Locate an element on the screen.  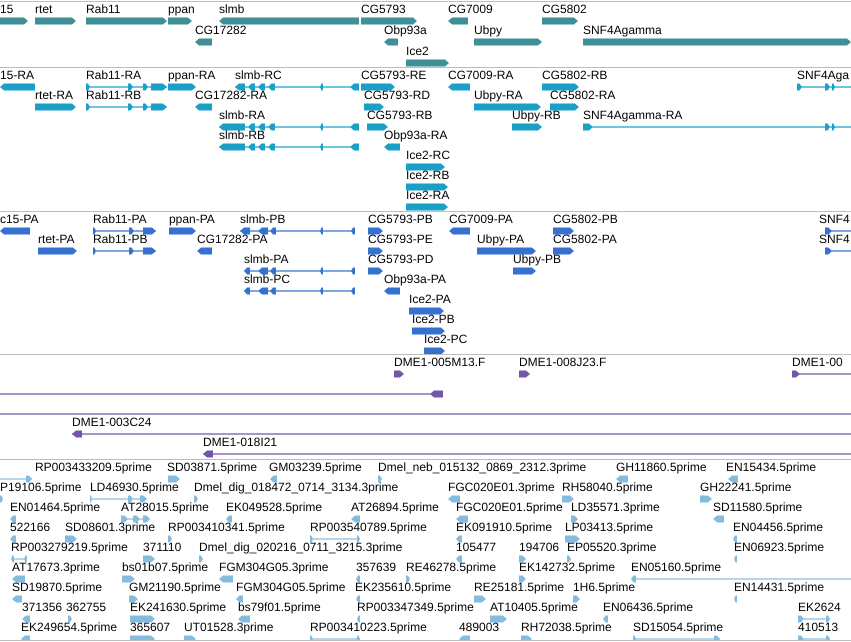
feature-label: CG7009-PA is located at coordinates (481, 219).